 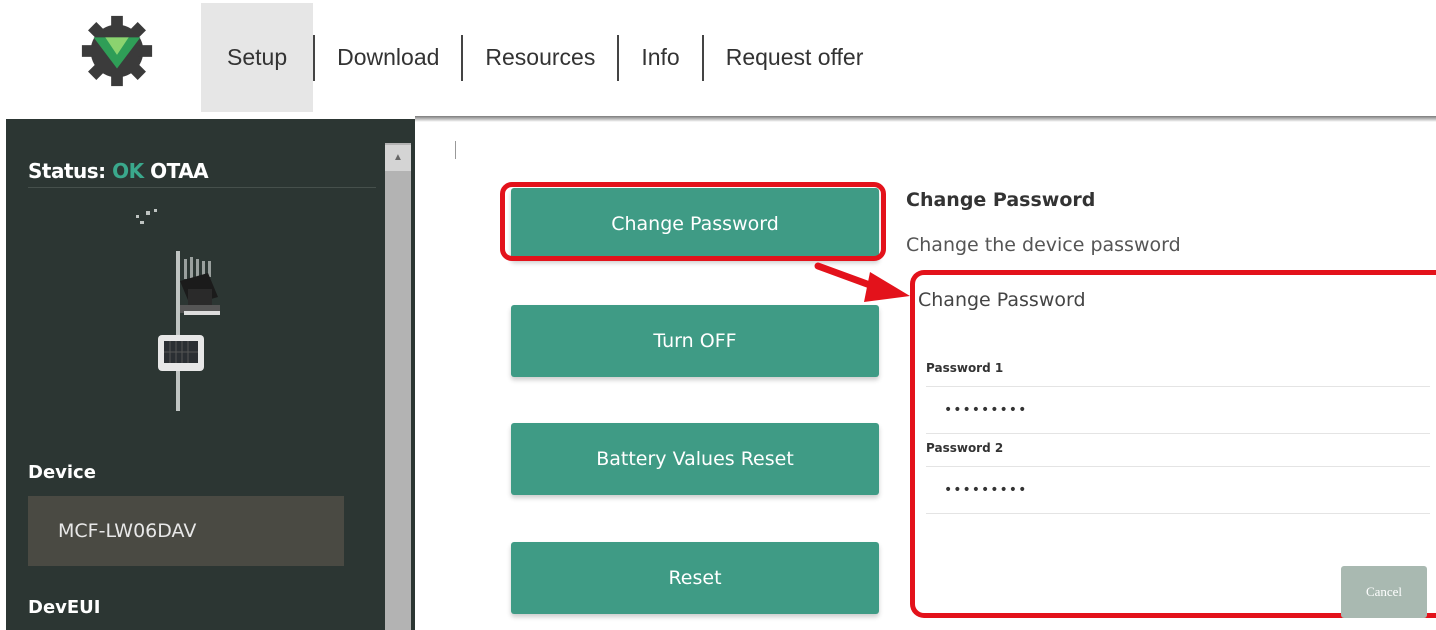 What do you see at coordinates (64, 607) in the screenshot?
I see `deveui-label: DevEUI` at bounding box center [64, 607].